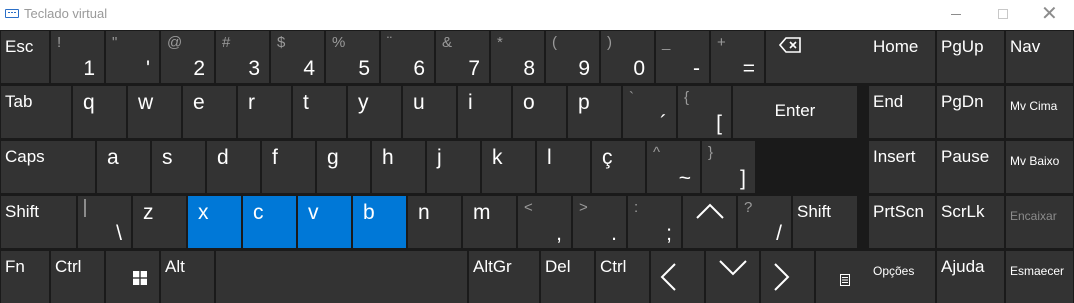 The height and width of the screenshot is (303, 1074). What do you see at coordinates (902, 112) in the screenshot?
I see `key-end: End` at bounding box center [902, 112].